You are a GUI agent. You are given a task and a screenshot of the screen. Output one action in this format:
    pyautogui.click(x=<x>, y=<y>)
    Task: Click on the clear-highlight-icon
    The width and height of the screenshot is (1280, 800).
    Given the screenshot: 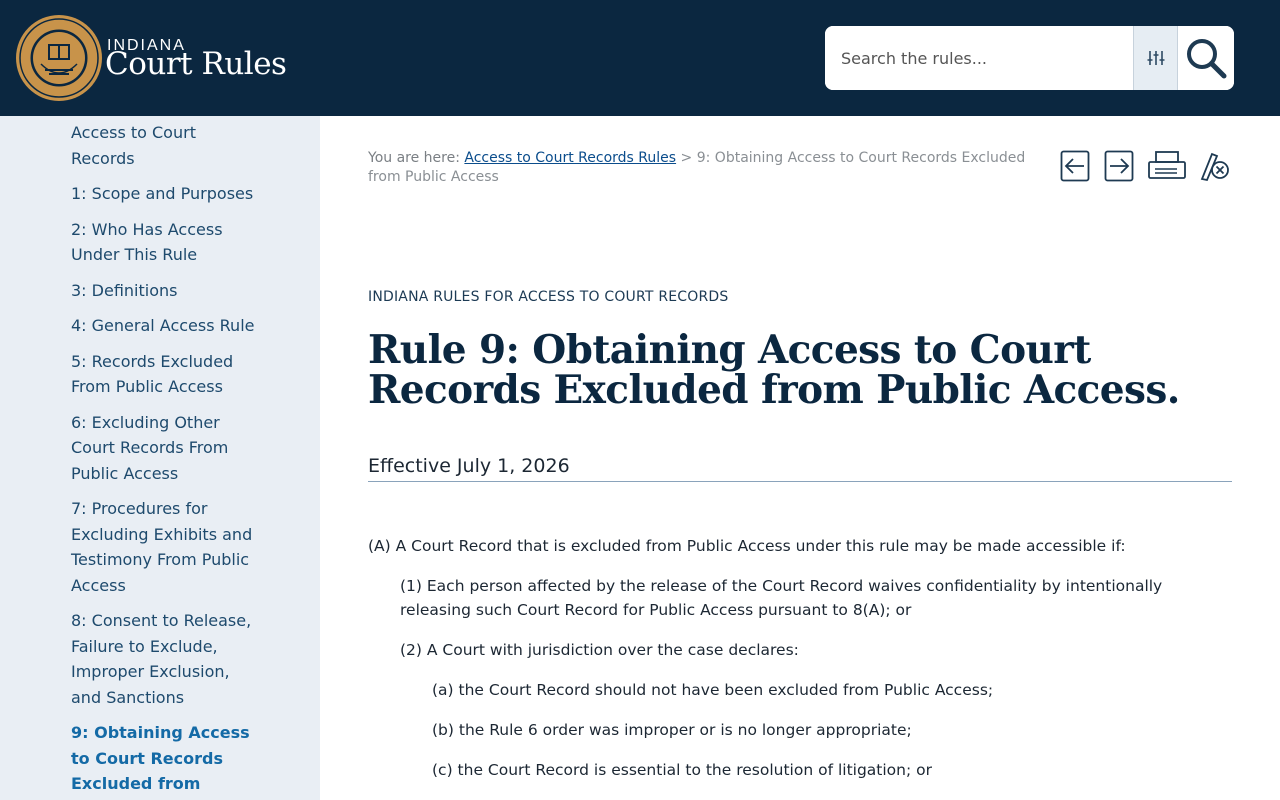 What is the action you would take?
    pyautogui.click(x=1214, y=167)
    